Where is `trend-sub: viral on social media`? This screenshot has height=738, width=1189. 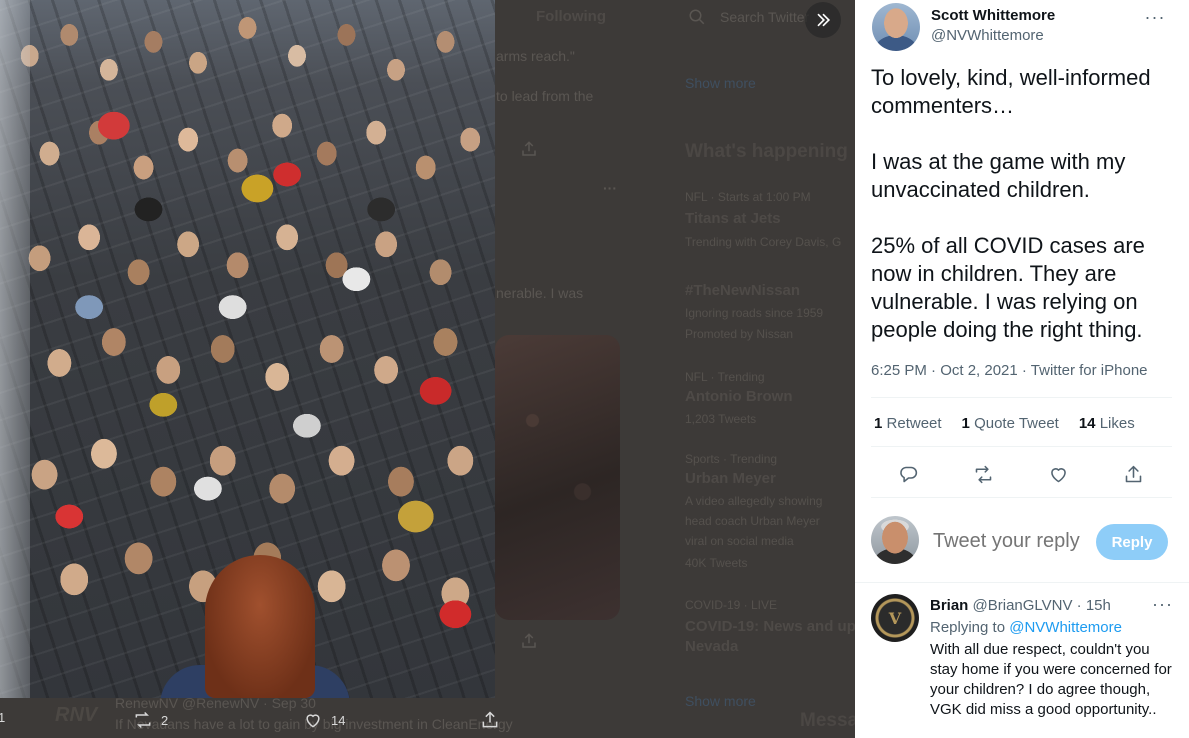
trend-sub: viral on social media is located at coordinates (739, 541).